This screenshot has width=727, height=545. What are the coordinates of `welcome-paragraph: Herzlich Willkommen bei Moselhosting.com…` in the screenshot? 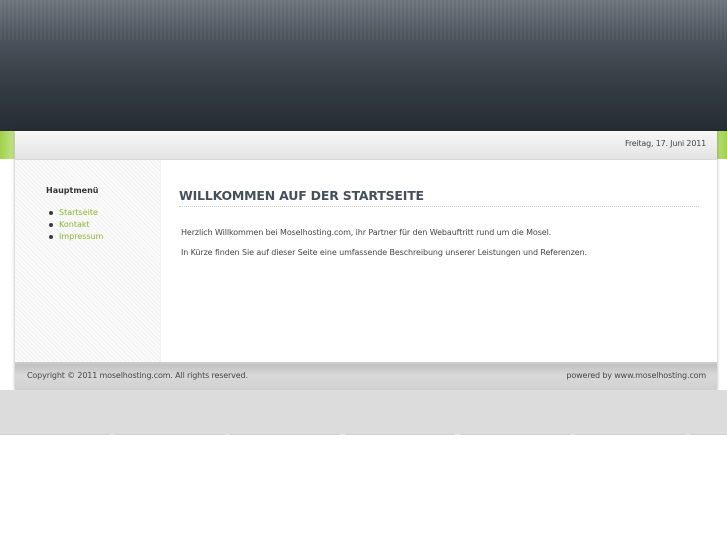 It's located at (366, 232).